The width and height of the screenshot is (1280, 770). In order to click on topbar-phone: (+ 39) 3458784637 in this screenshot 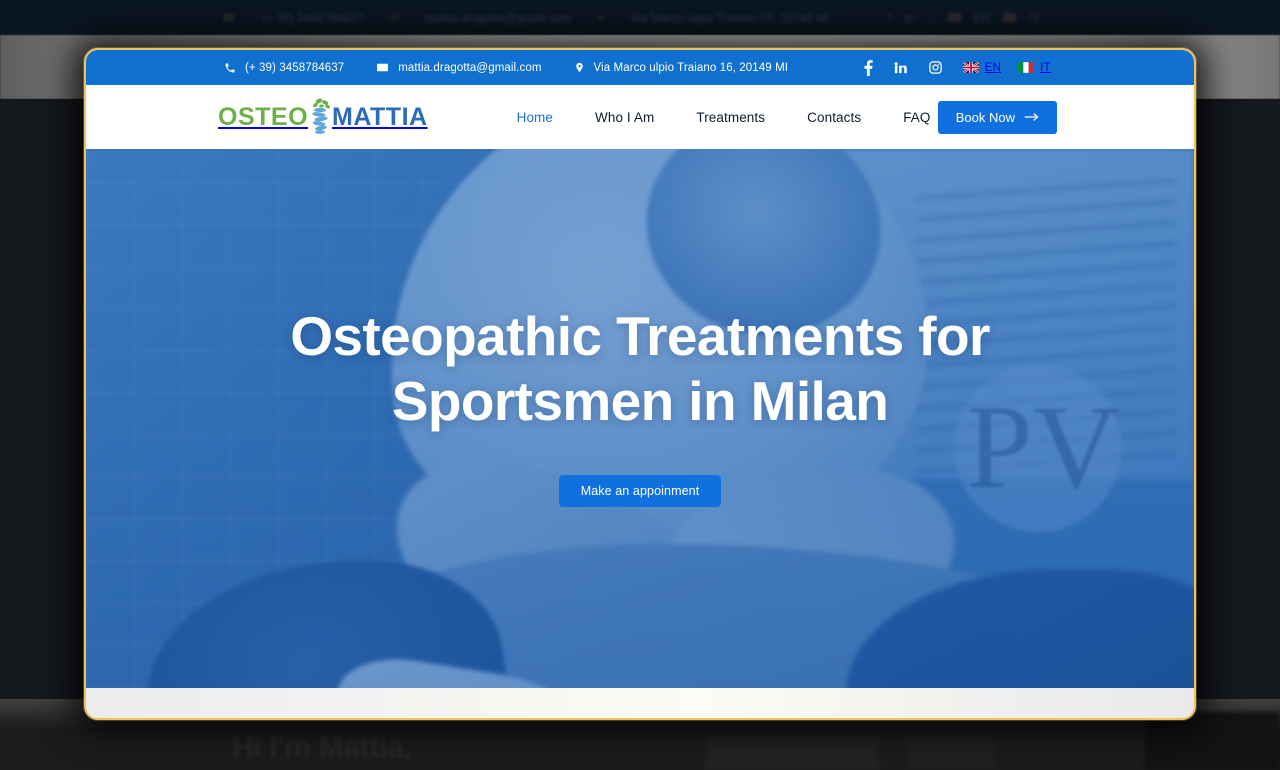, I will do `click(284, 68)`.